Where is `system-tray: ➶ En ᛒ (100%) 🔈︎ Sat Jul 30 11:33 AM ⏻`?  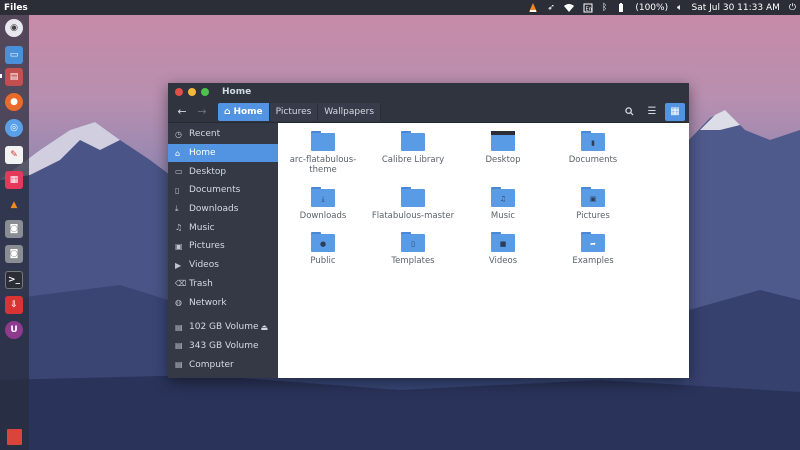
system-tray: ➶ En ᛒ (100%) 🔈︎ Sat Jul 30 11:33 AM ⏻ is located at coordinates (662, 7).